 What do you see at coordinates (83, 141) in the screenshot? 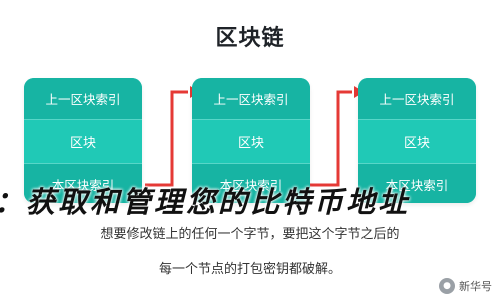
I see `block-1-body: 区块` at bounding box center [83, 141].